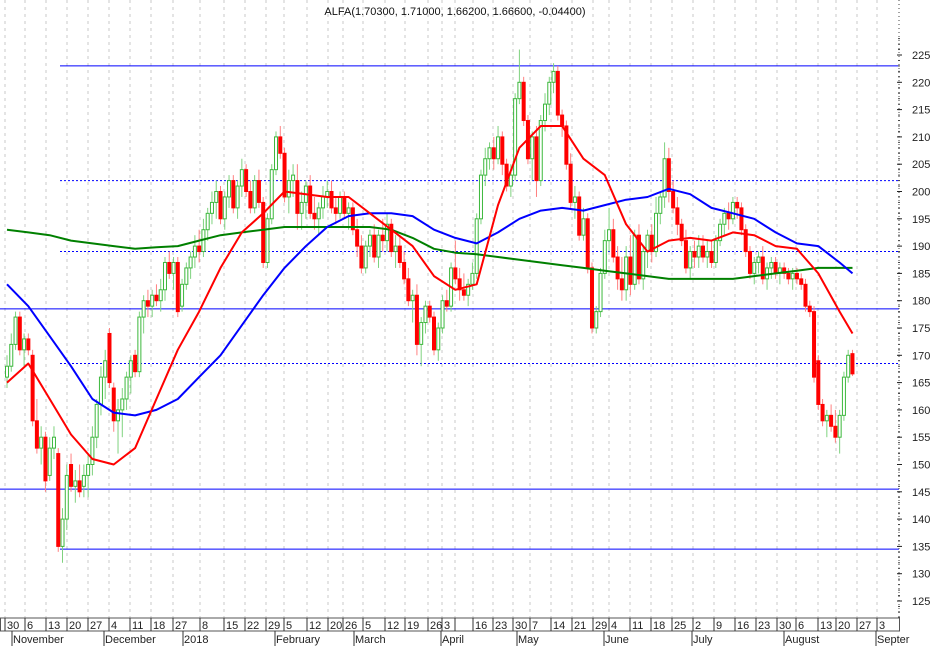  I want to click on x-month-label: August, so click(802, 640).